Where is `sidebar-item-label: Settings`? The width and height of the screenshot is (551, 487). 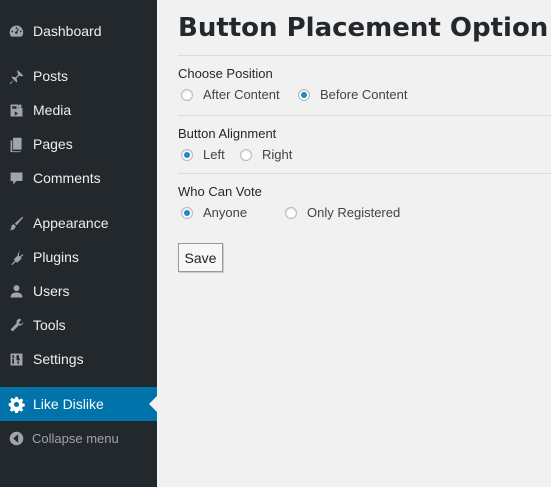
sidebar-item-label: Settings is located at coordinates (58, 359).